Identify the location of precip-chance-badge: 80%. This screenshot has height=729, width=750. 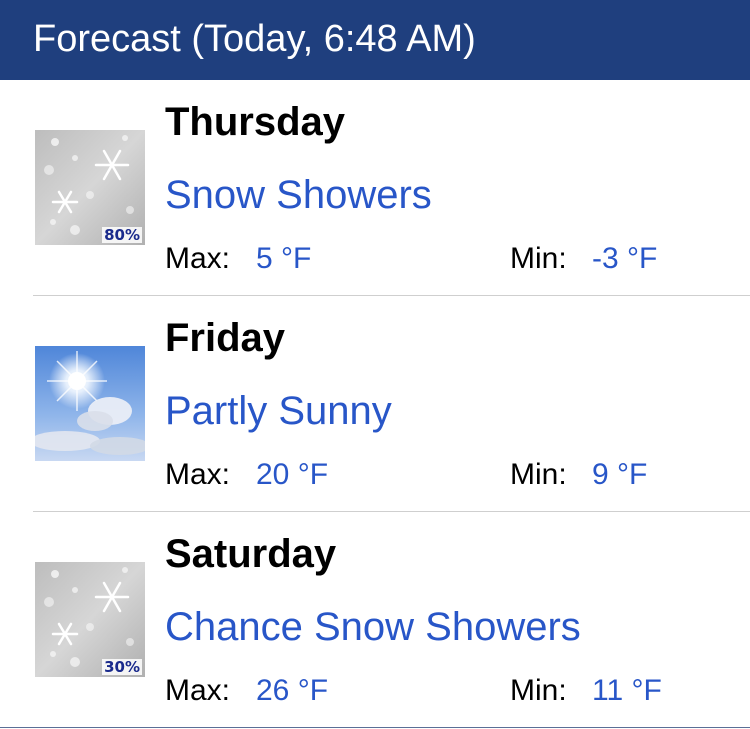
(122, 234).